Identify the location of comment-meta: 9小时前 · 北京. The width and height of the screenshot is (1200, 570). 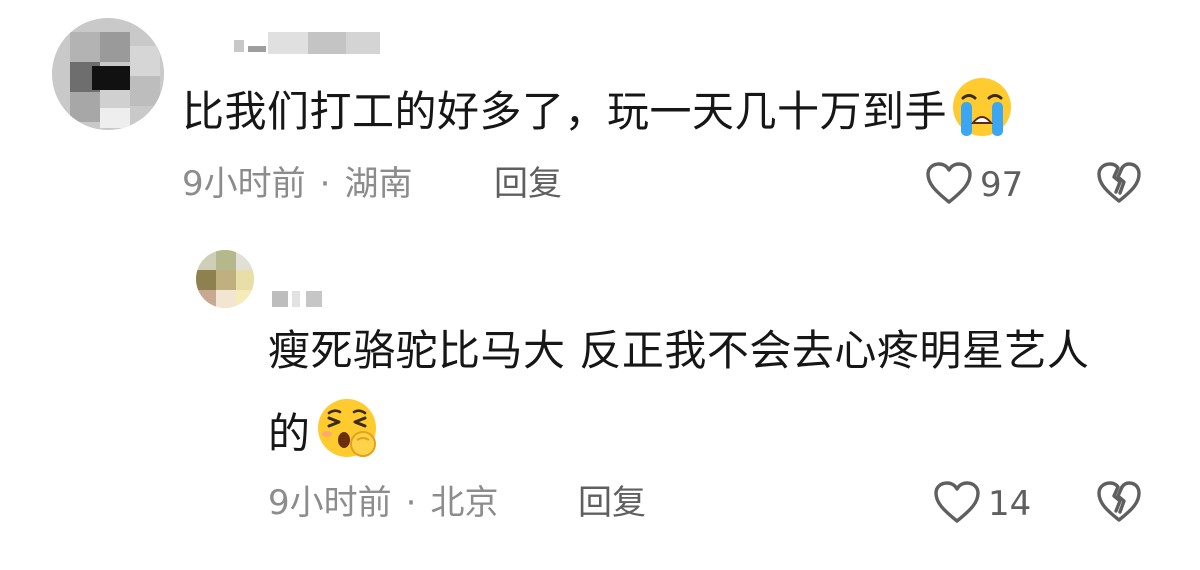
(383, 503).